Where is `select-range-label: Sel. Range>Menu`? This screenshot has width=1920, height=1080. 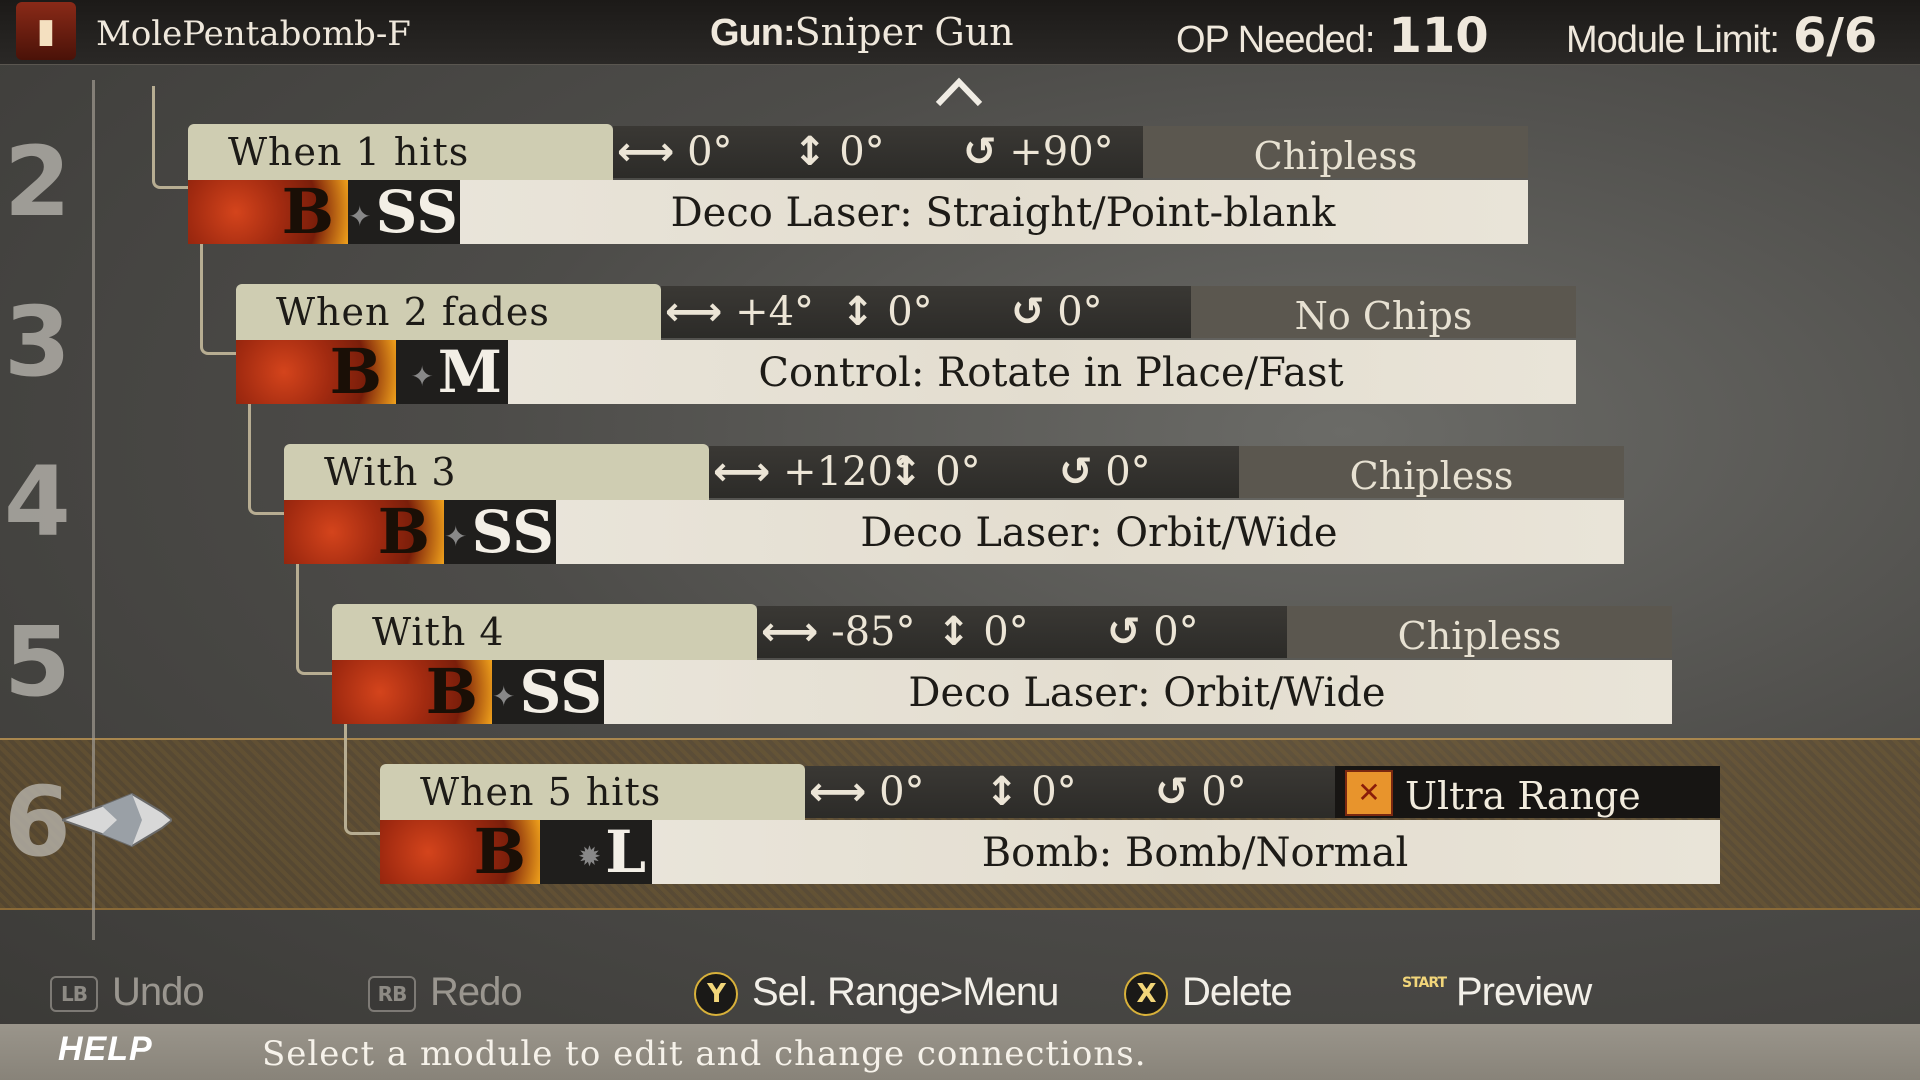
select-range-label: Sel. Range>Menu is located at coordinates (905, 992).